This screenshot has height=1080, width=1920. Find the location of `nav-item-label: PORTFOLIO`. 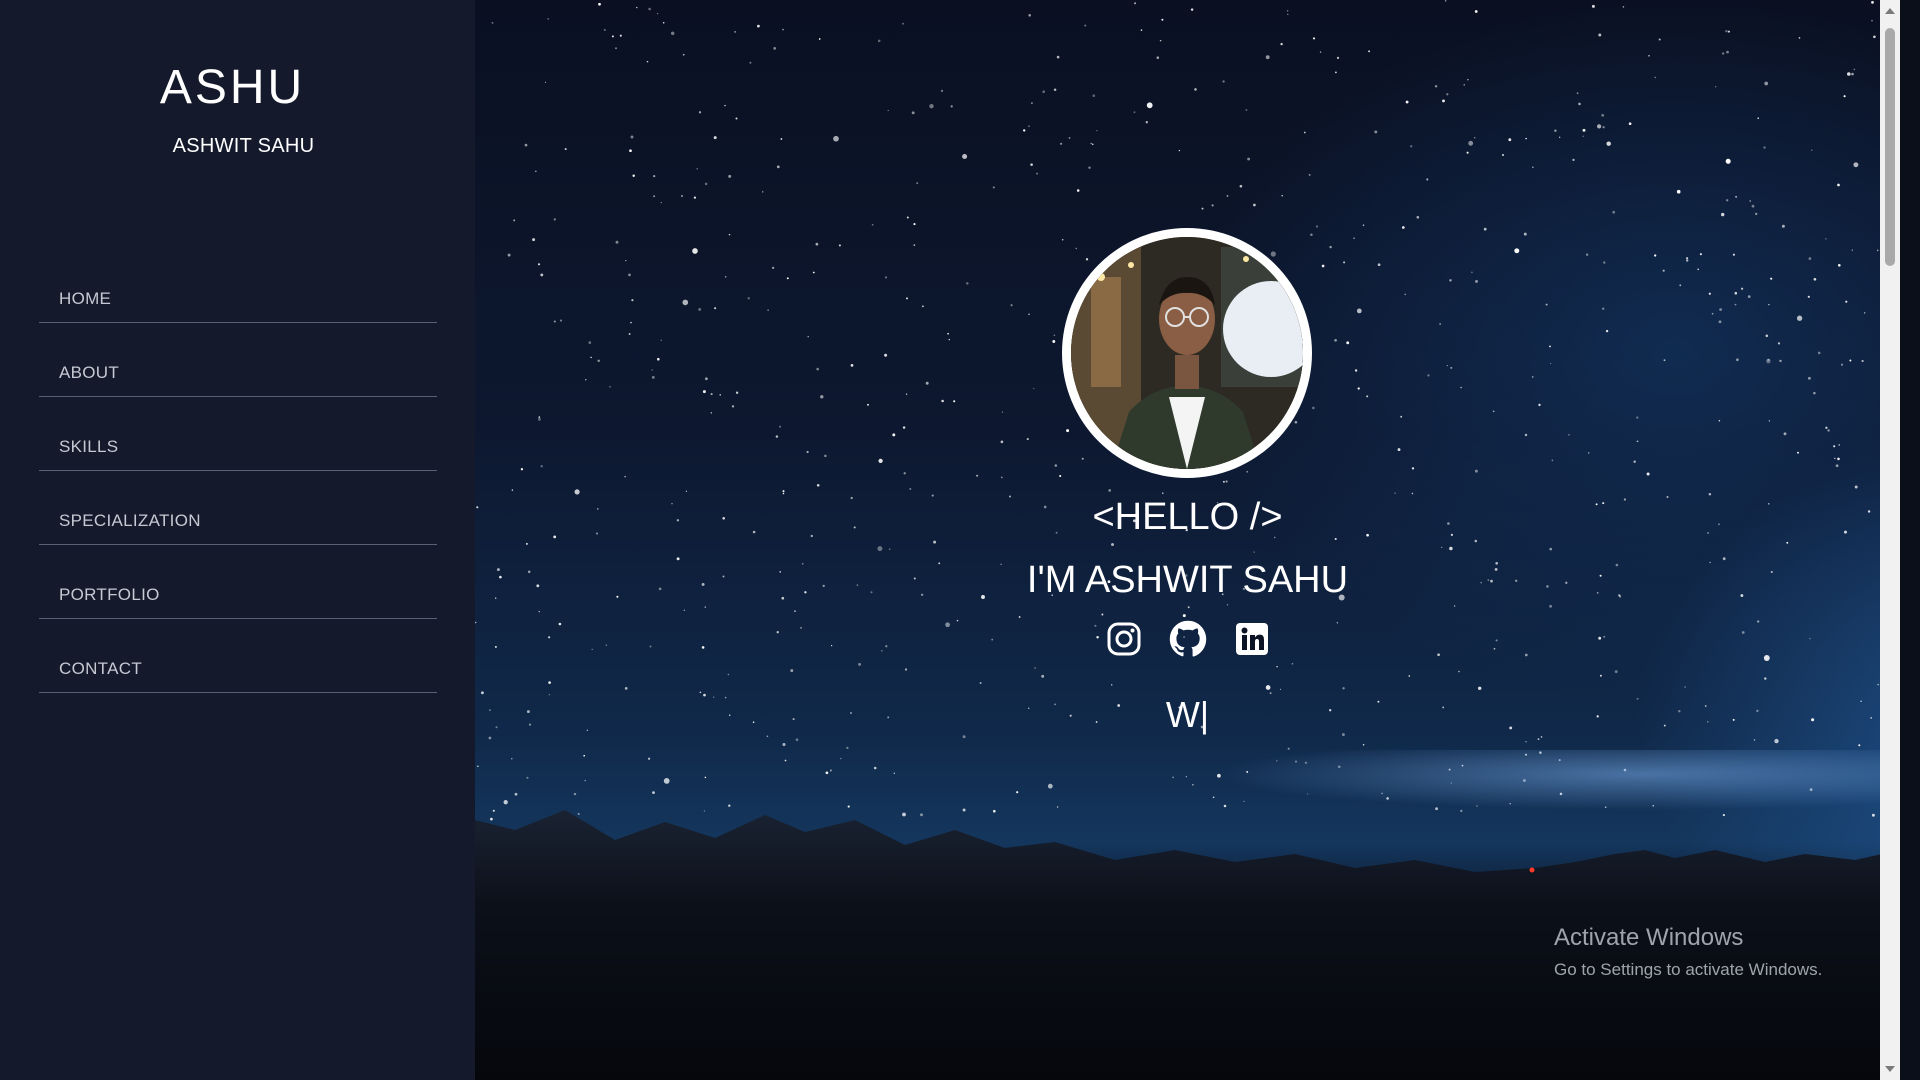

nav-item-label: PORTFOLIO is located at coordinates (109, 594).